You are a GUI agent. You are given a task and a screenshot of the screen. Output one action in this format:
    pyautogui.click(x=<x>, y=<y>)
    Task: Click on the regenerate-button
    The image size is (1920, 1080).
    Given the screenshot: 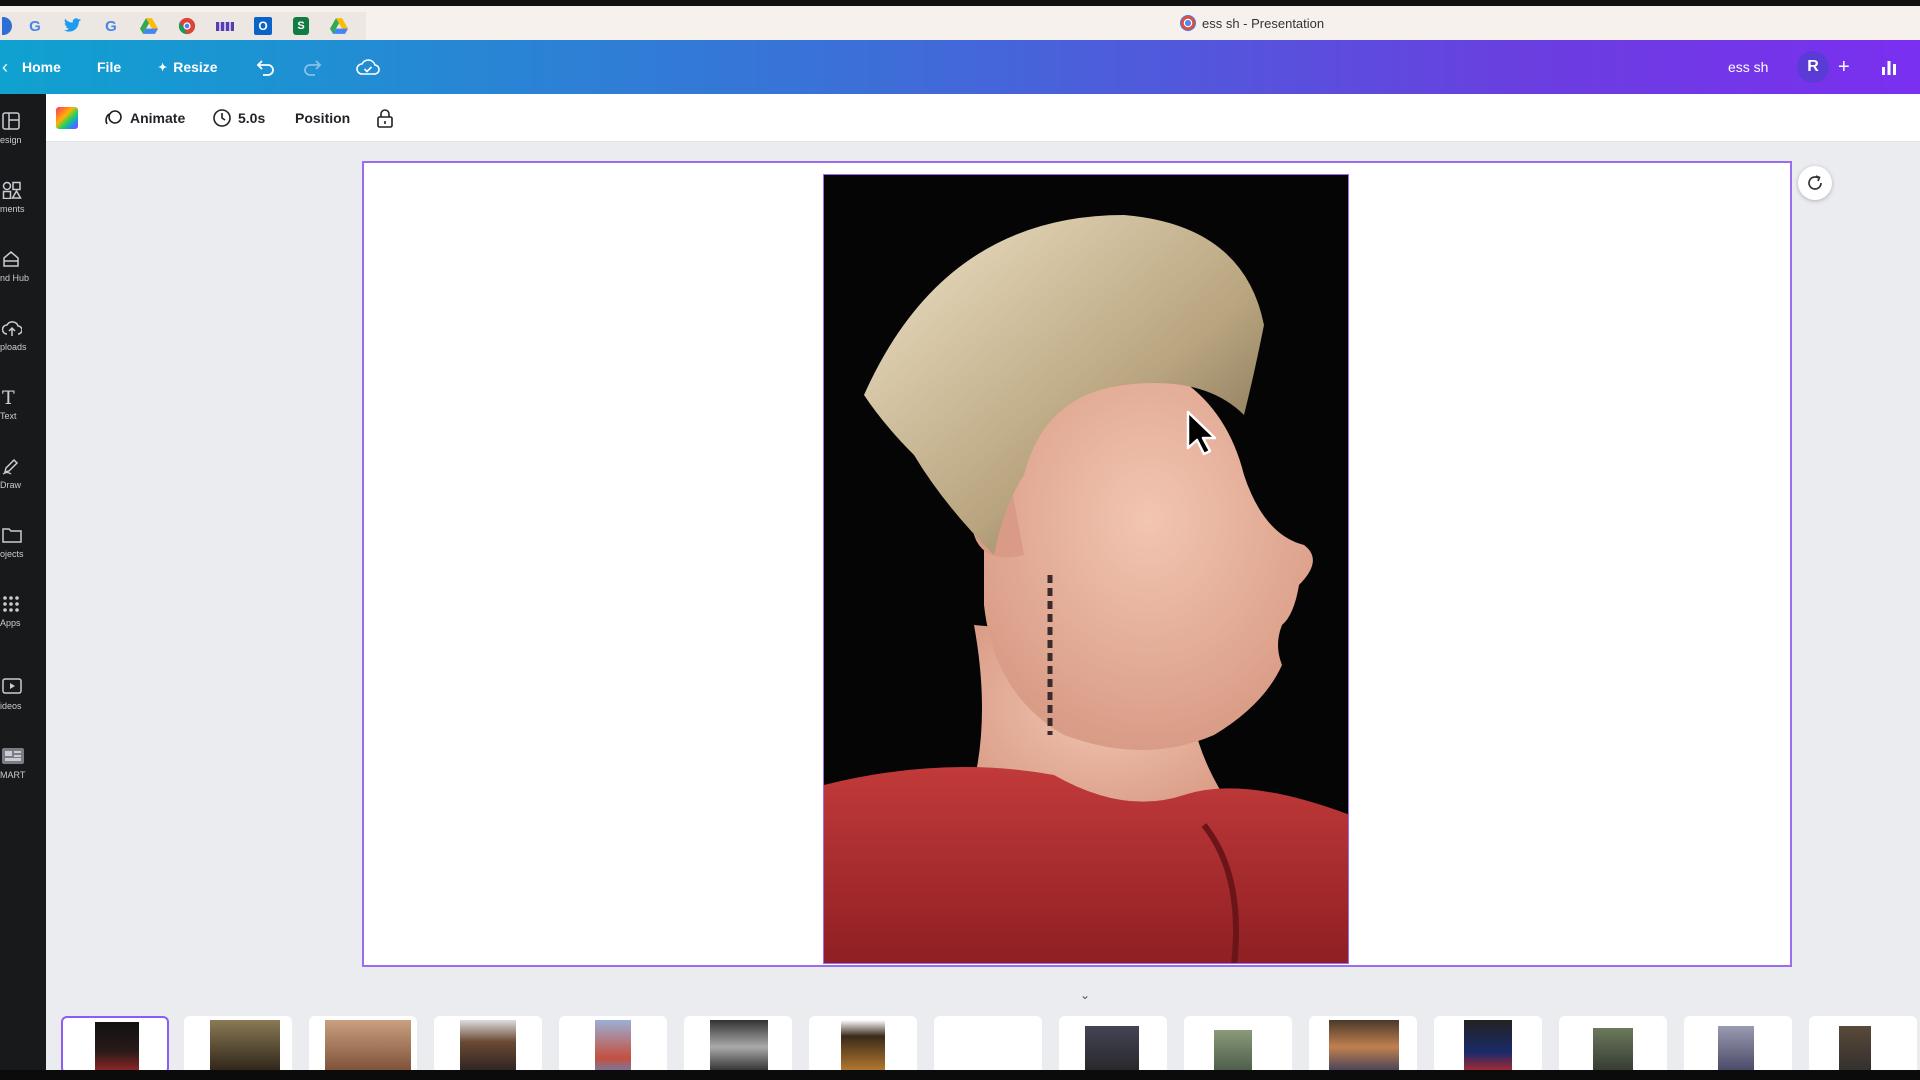 What is the action you would take?
    pyautogui.click(x=1815, y=183)
    